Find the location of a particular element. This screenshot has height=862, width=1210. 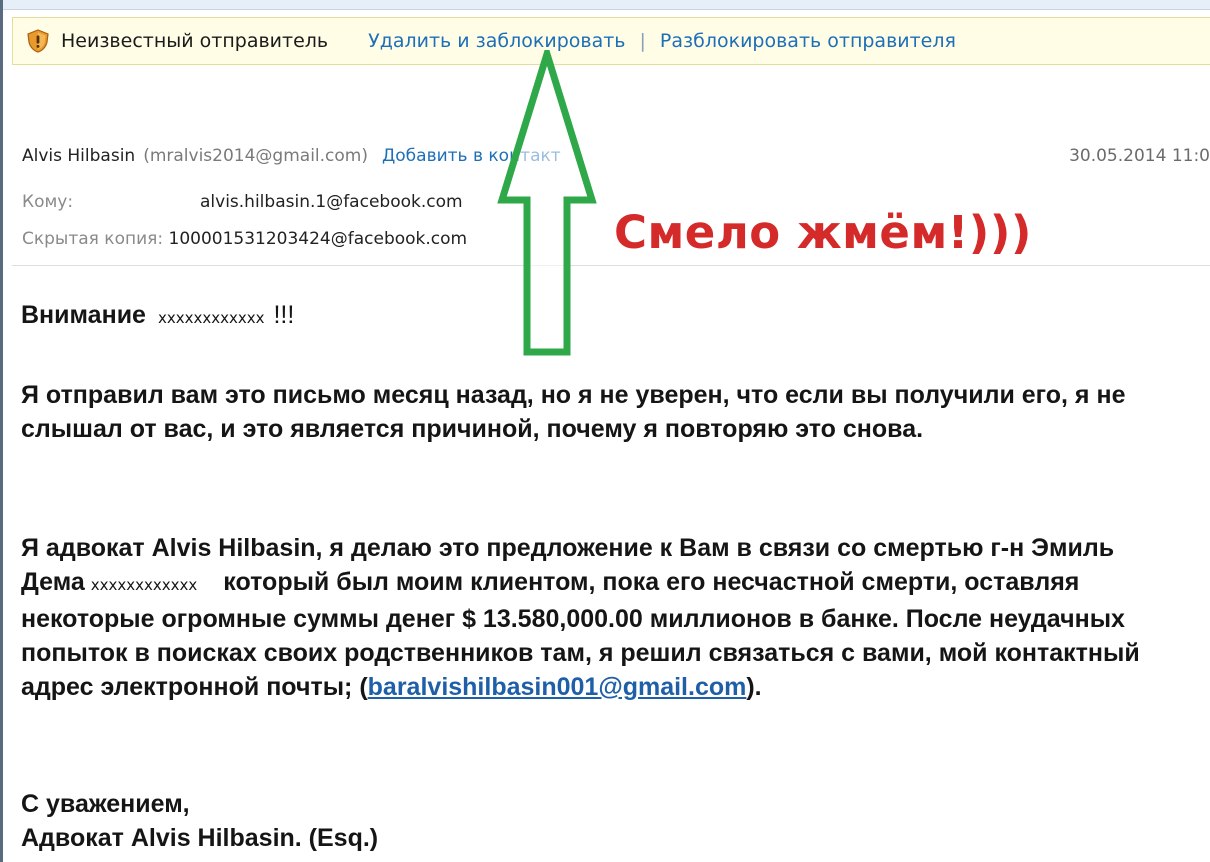

signature-name: Адвокат Alvis Hilbasin. (Esq.) is located at coordinates (200, 838).